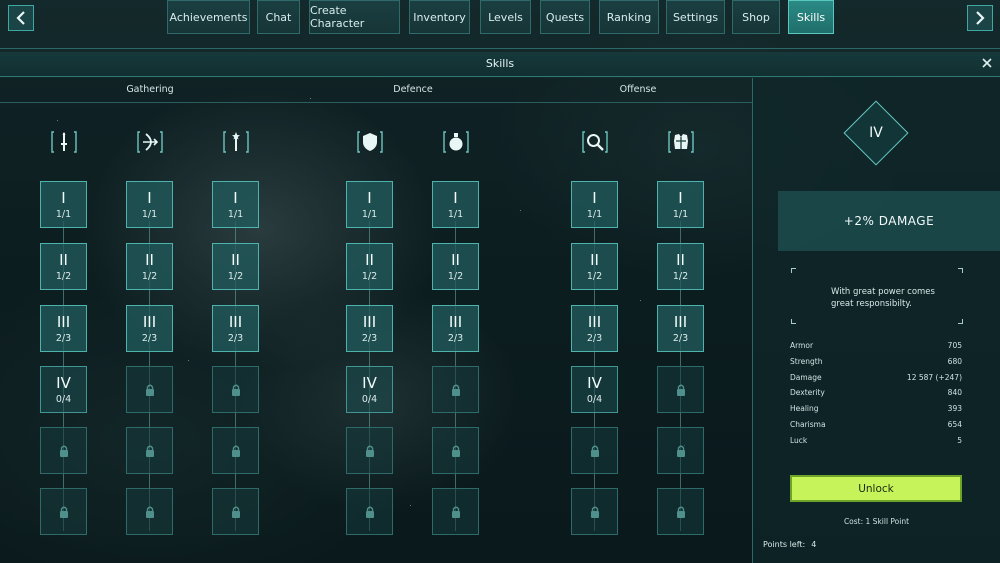 The height and width of the screenshot is (563, 1000). I want to click on branch-magnifier-icon, so click(595, 142).